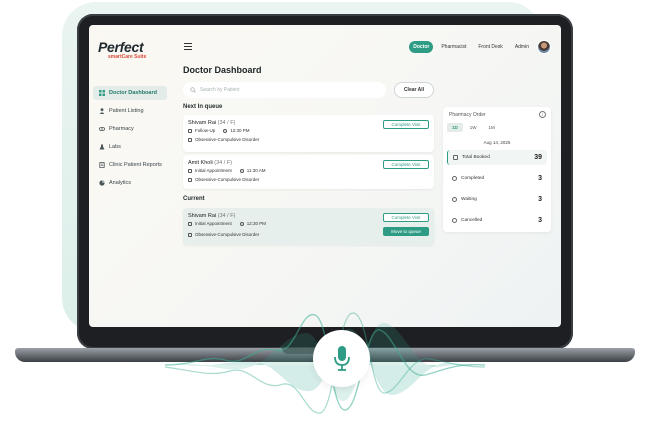  What do you see at coordinates (522, 47) in the screenshot?
I see `nav-admin: Admin` at bounding box center [522, 47].